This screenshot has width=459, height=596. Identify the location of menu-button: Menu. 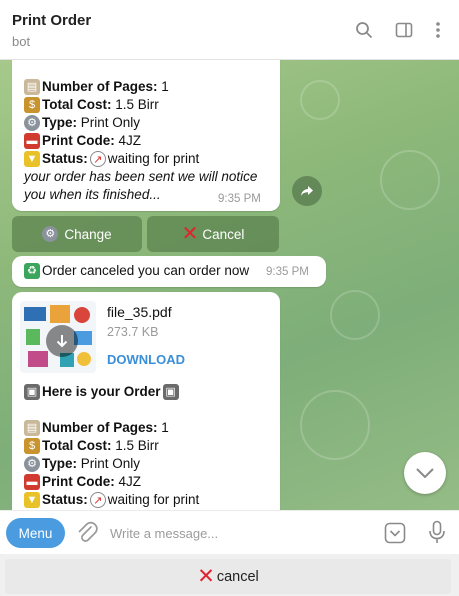
(35, 533).